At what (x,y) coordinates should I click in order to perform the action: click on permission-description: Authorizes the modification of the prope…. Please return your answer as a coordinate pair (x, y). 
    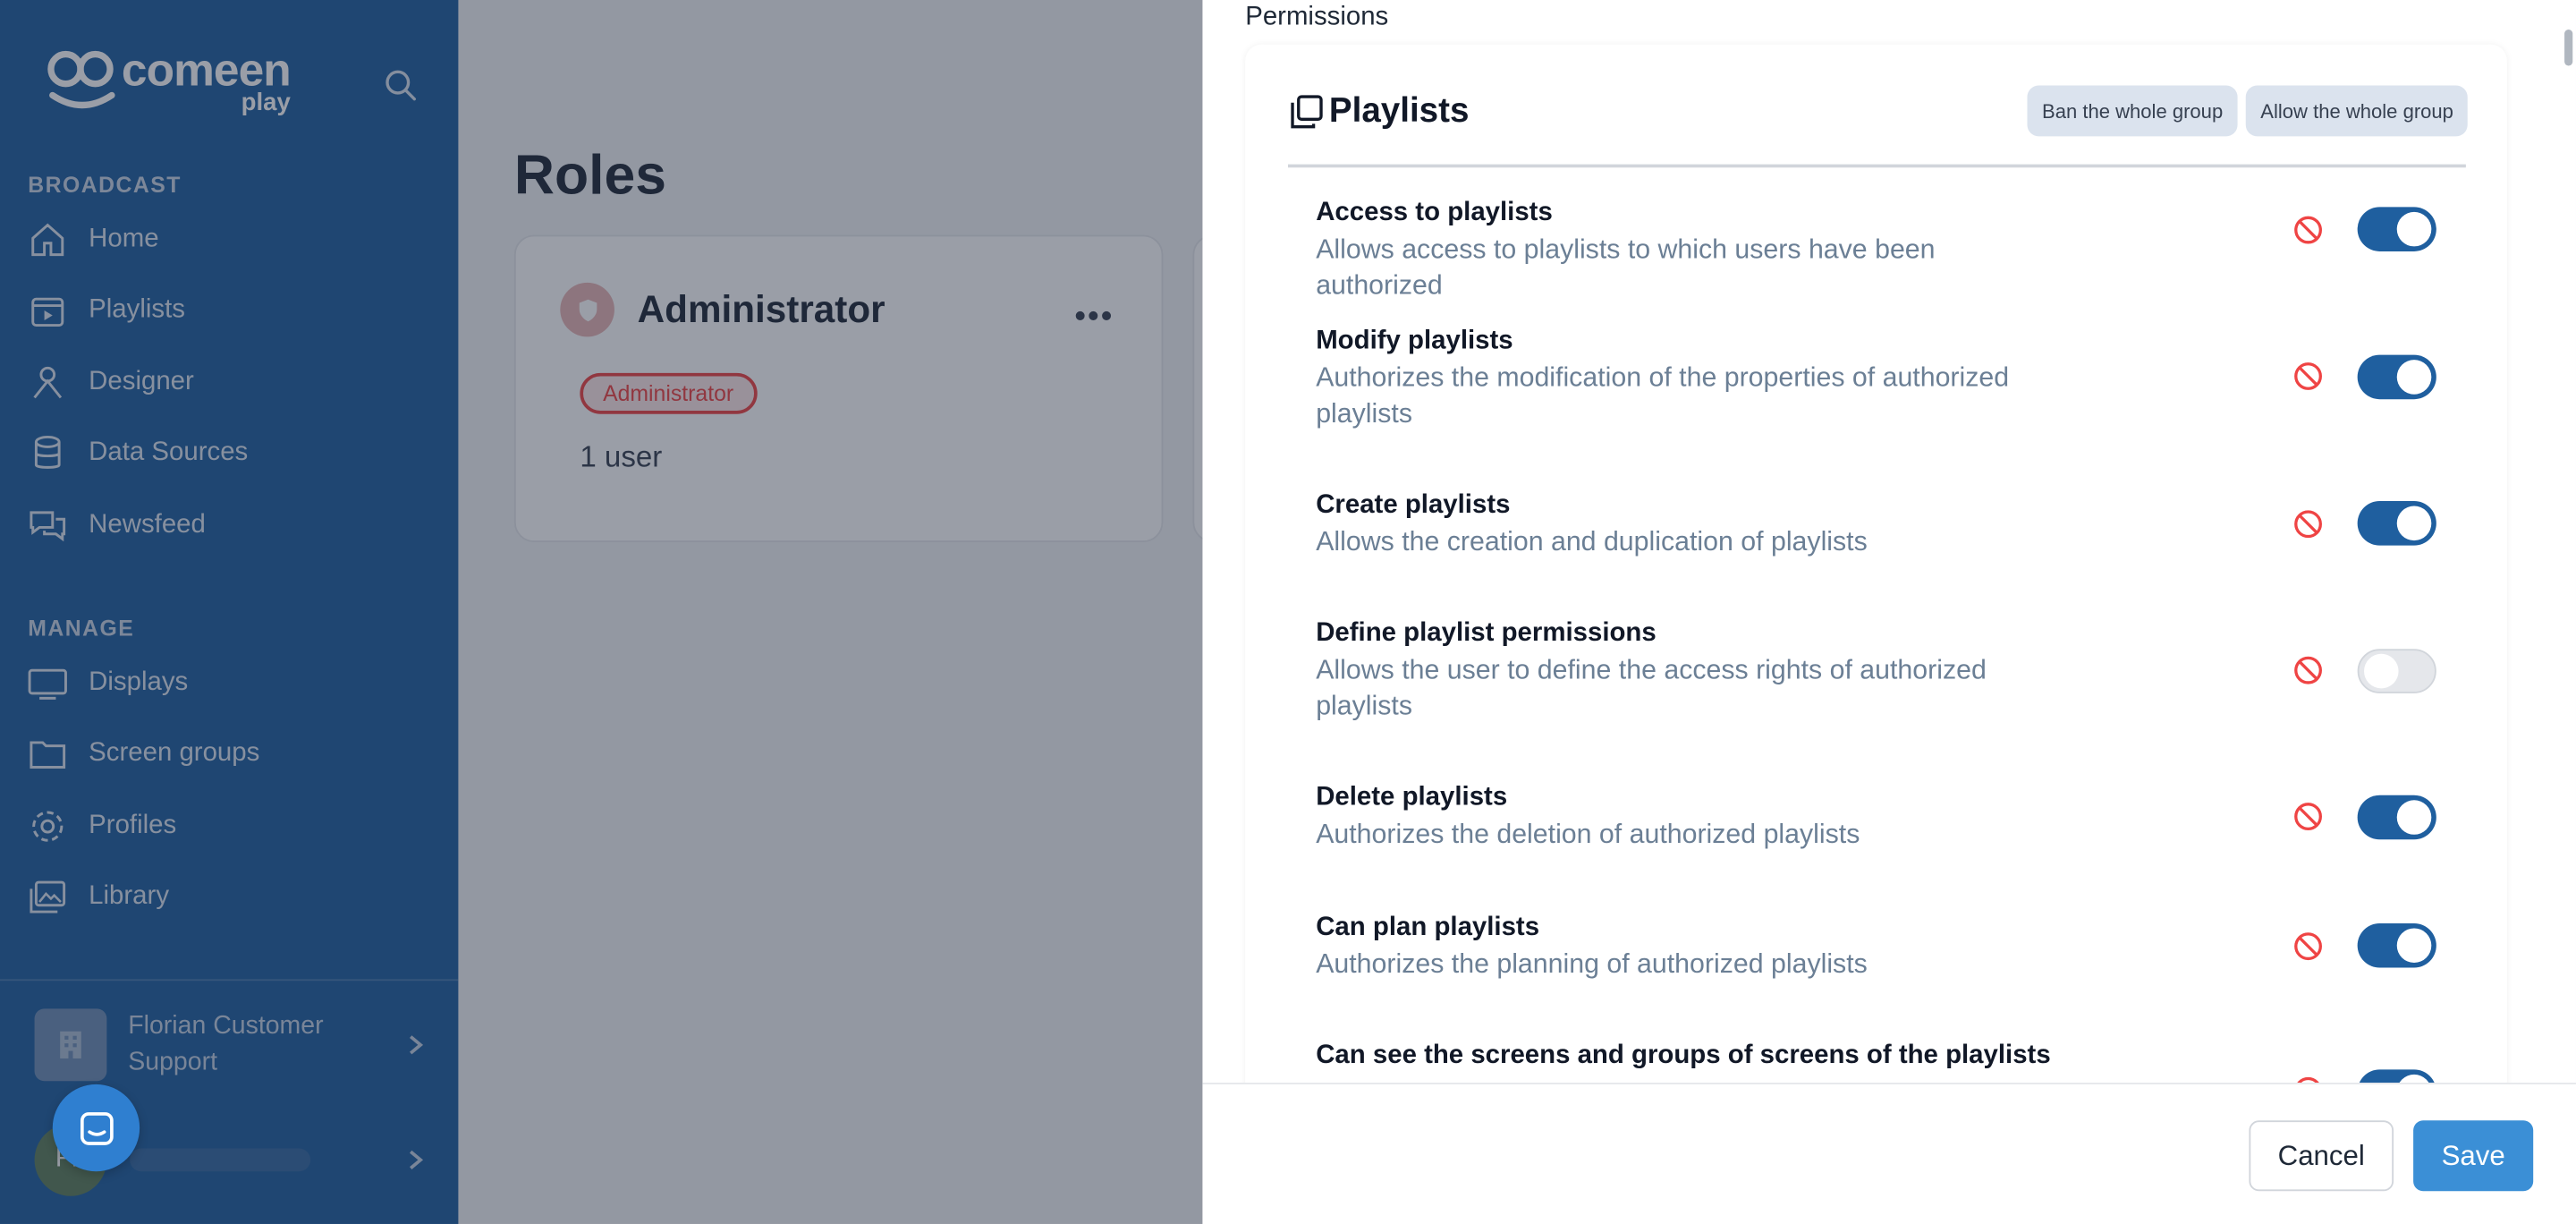
    Looking at the image, I should click on (1663, 396).